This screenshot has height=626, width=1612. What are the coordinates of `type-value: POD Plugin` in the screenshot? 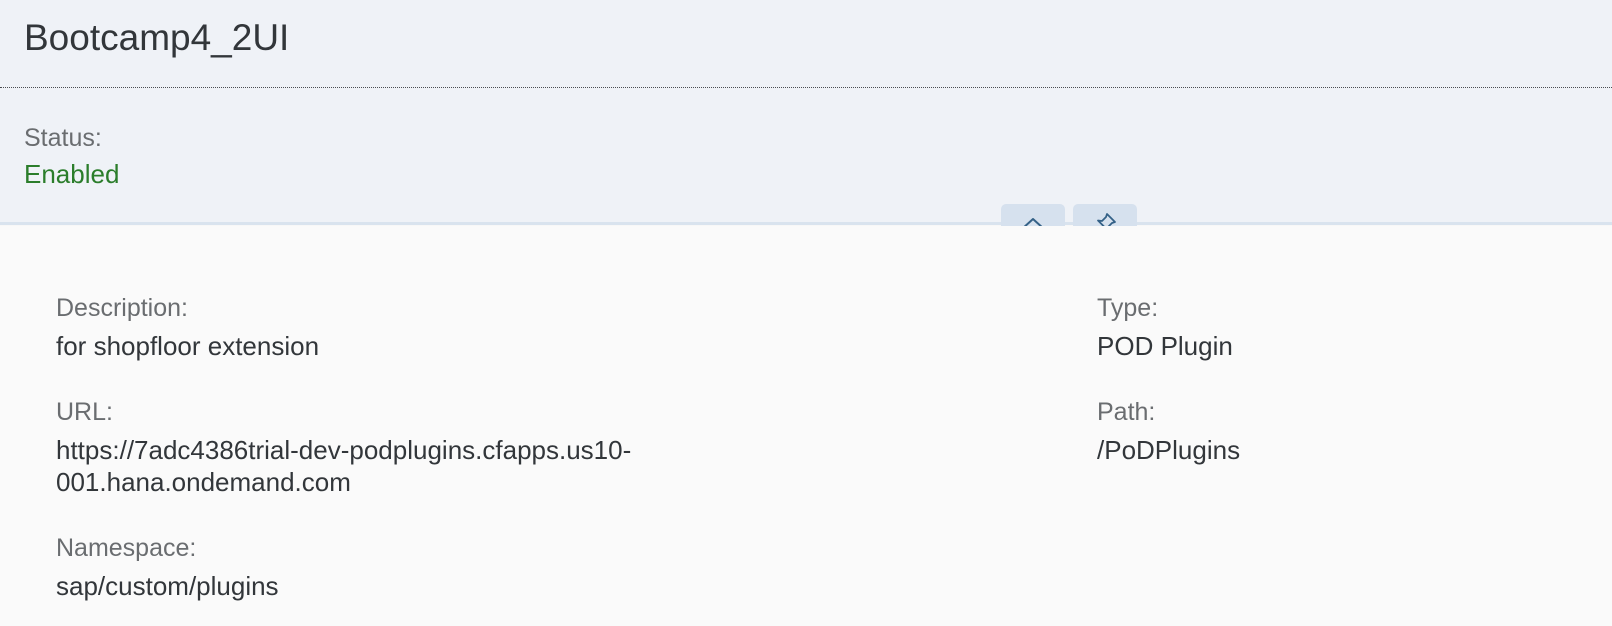 It's located at (1165, 346).